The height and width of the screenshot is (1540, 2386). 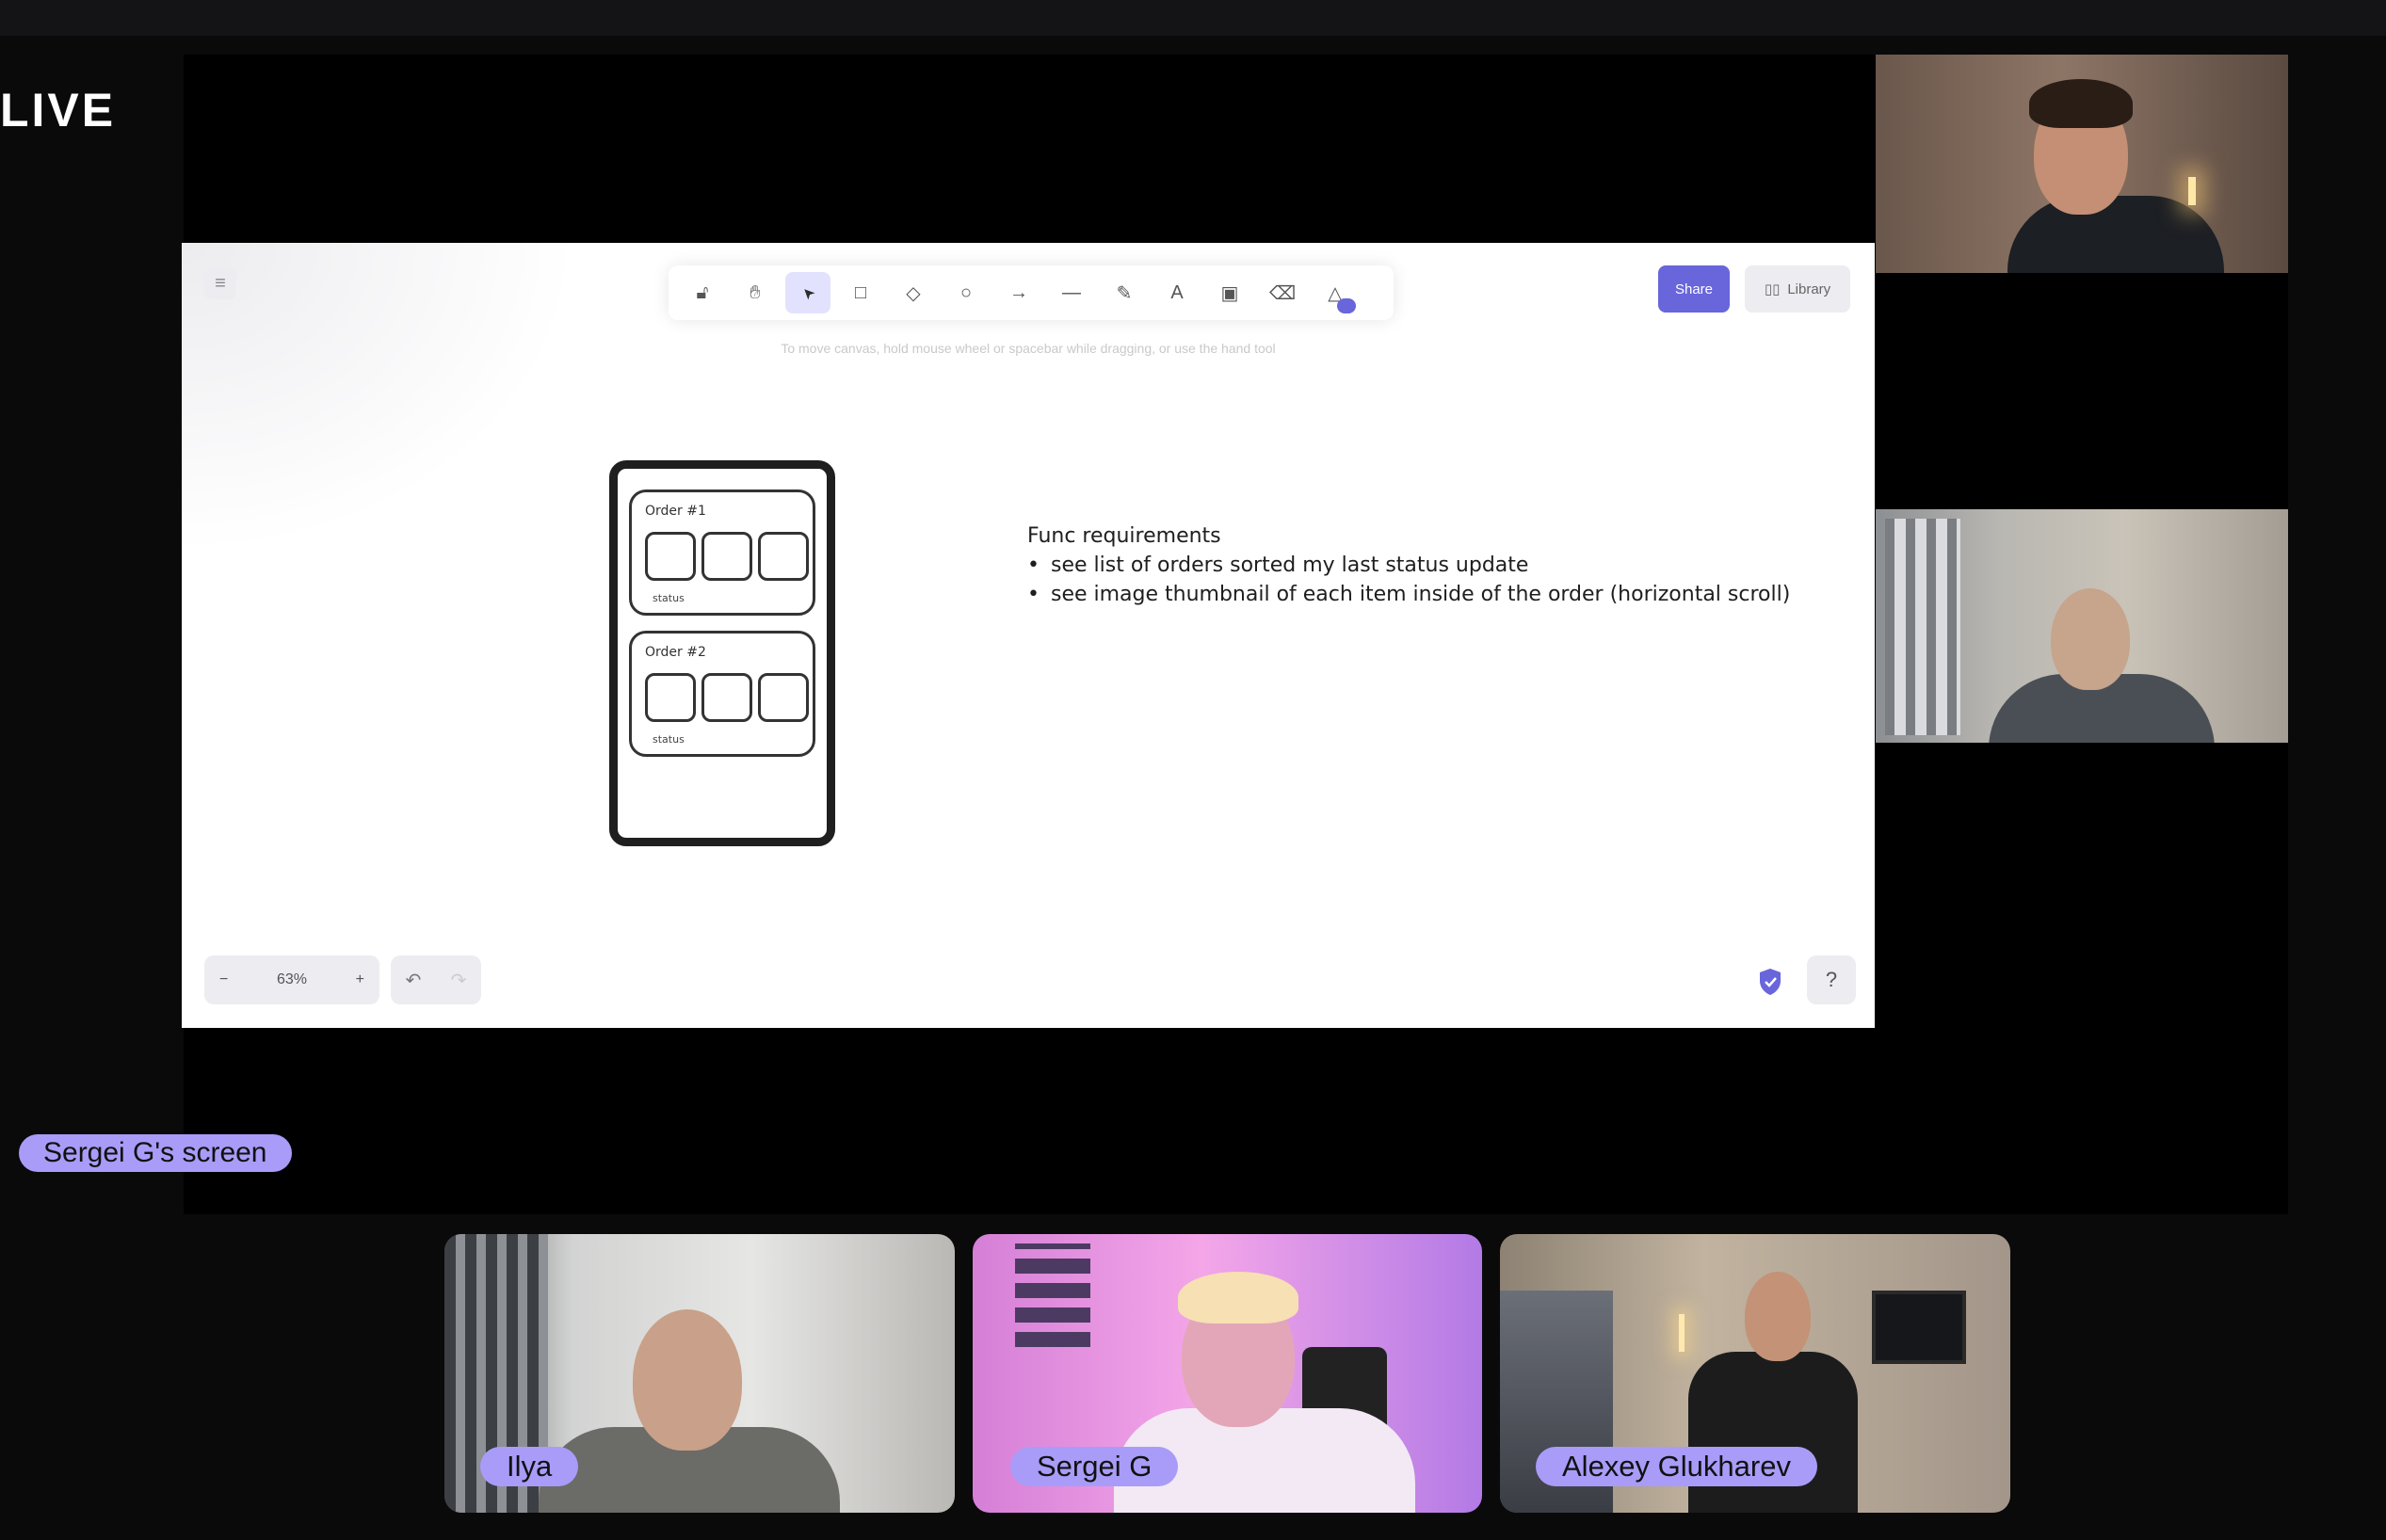 I want to click on library-label: Library, so click(x=1809, y=289).